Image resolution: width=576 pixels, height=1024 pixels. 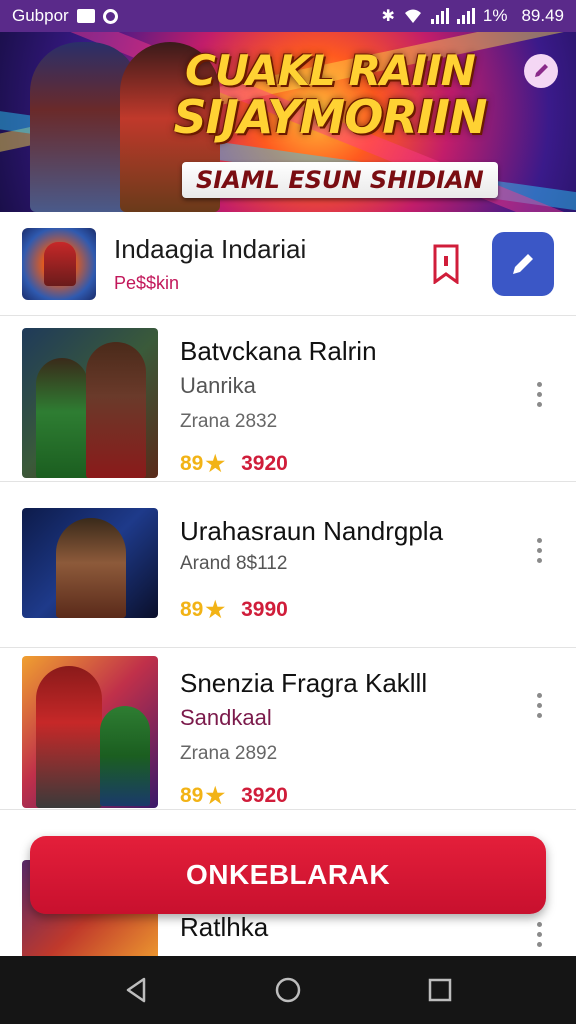 I want to click on back-triangle-icon, so click(x=136, y=990).